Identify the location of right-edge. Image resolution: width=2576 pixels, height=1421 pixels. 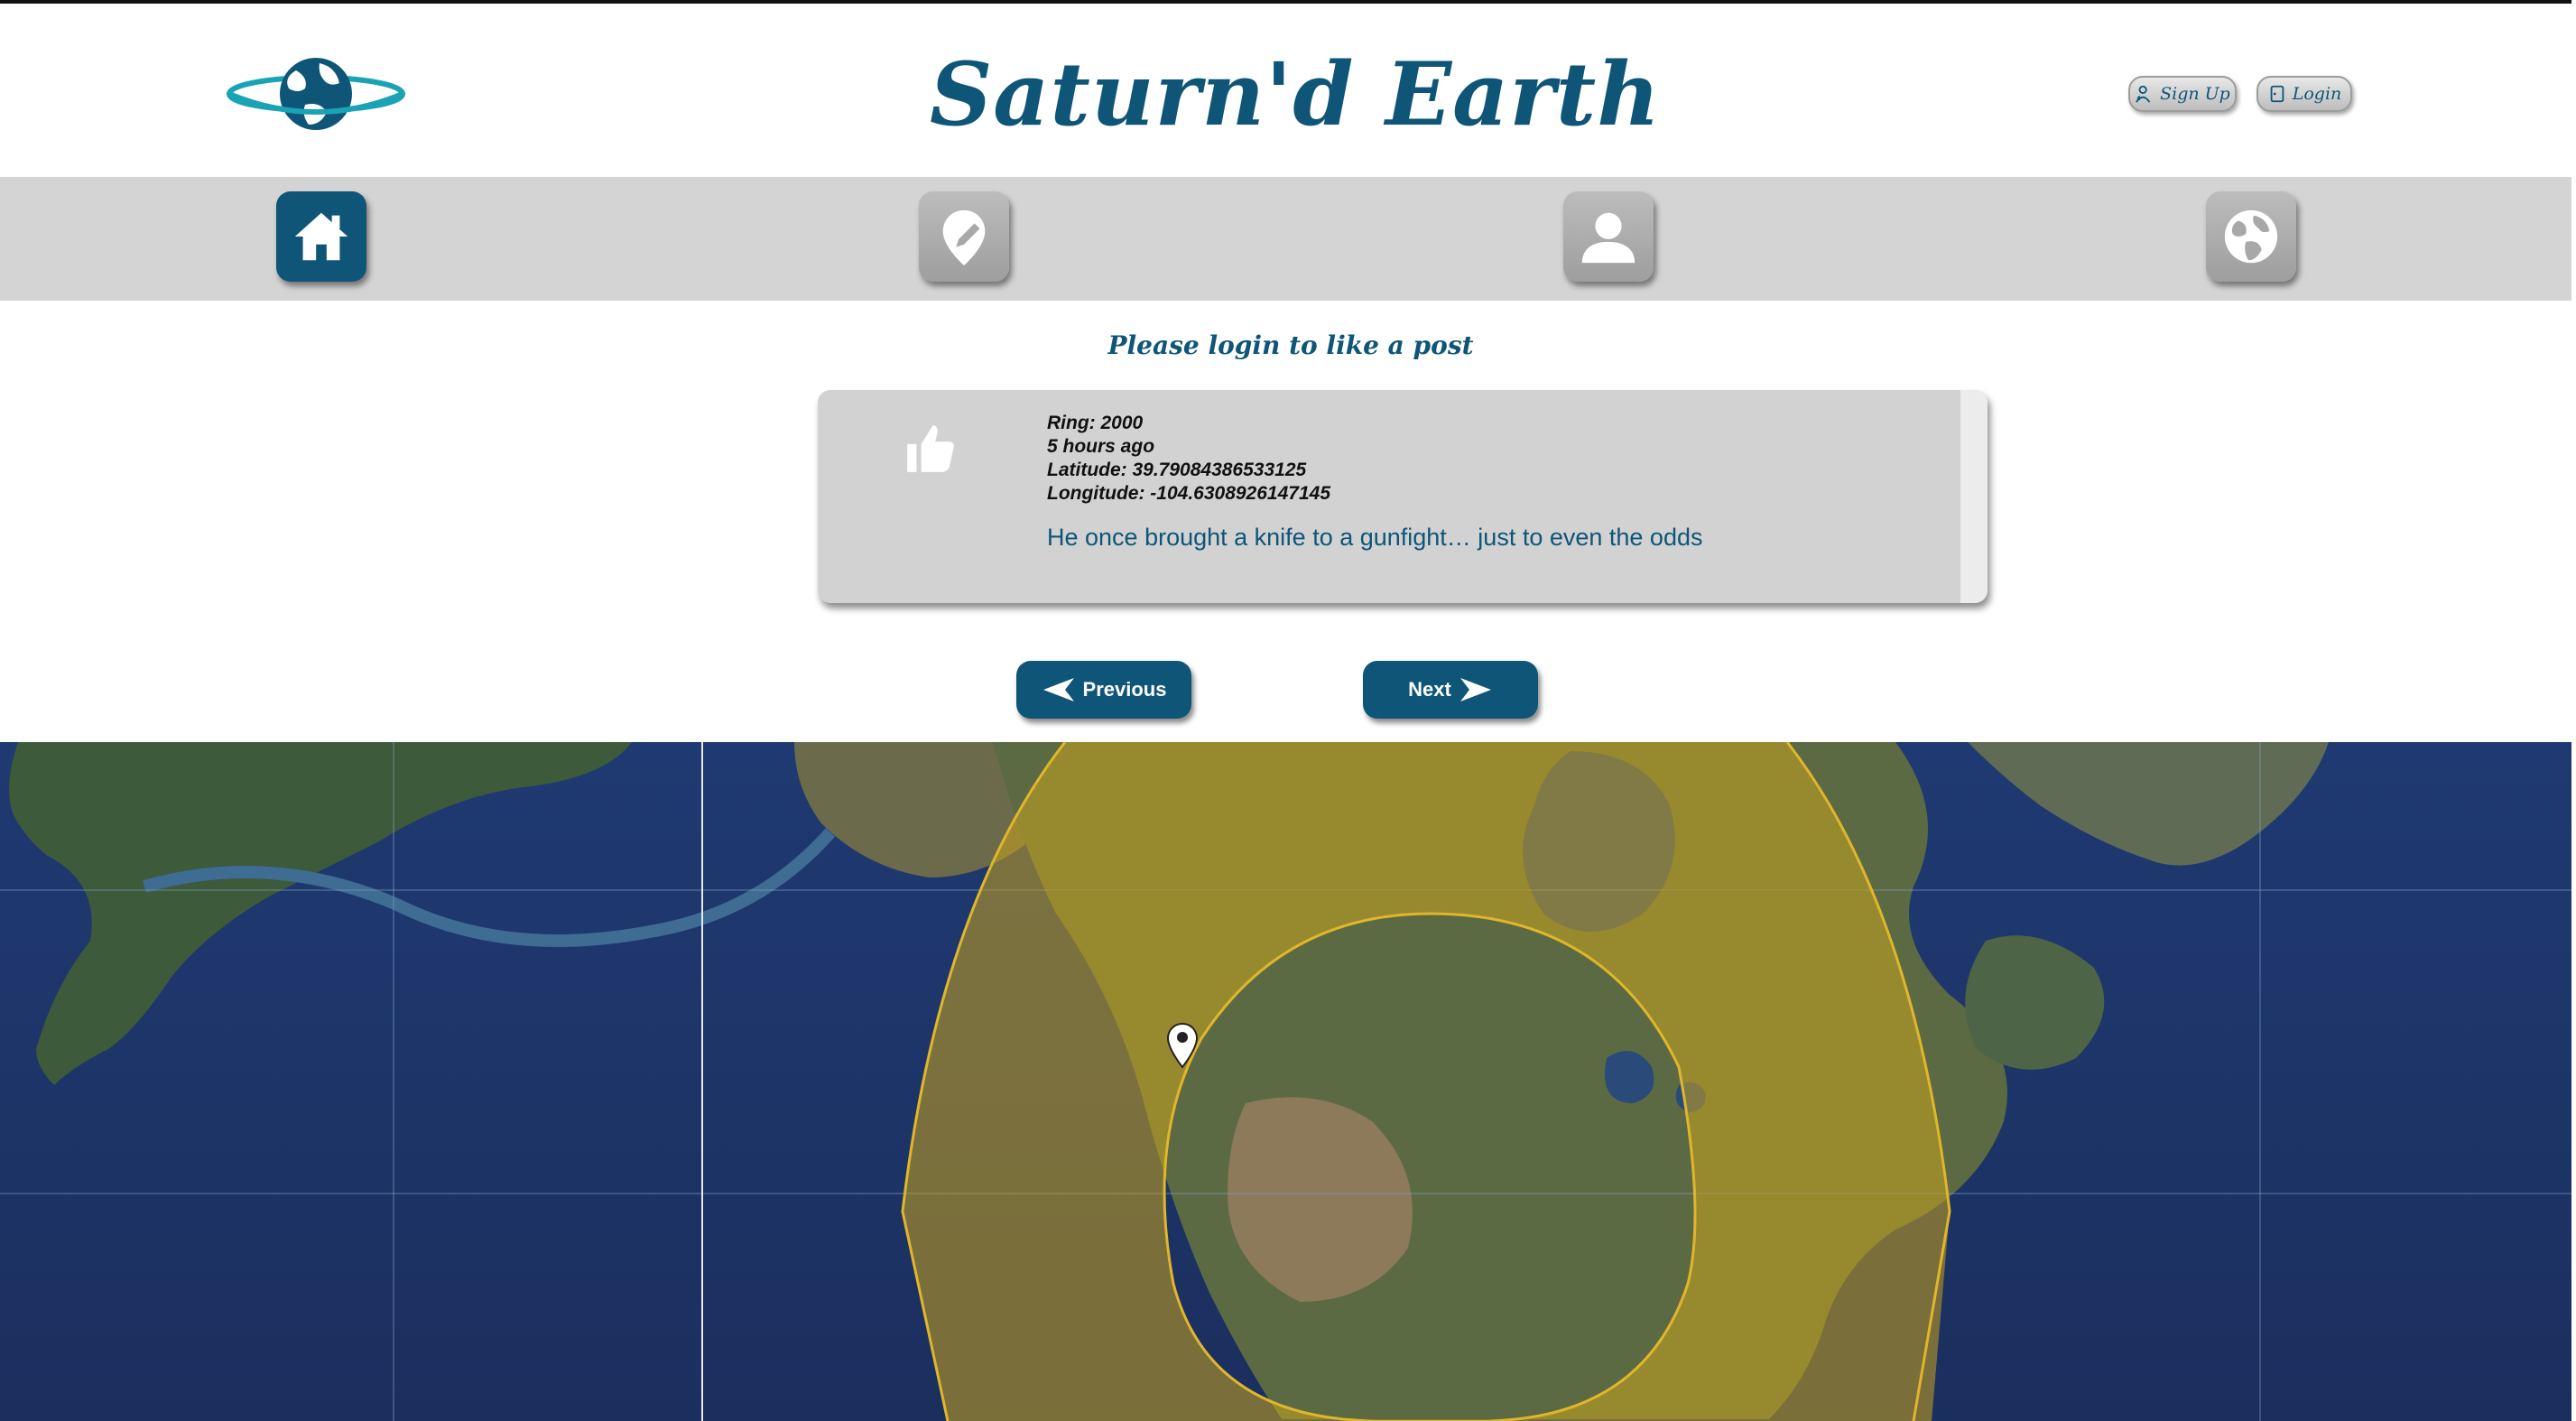
(2573, 375).